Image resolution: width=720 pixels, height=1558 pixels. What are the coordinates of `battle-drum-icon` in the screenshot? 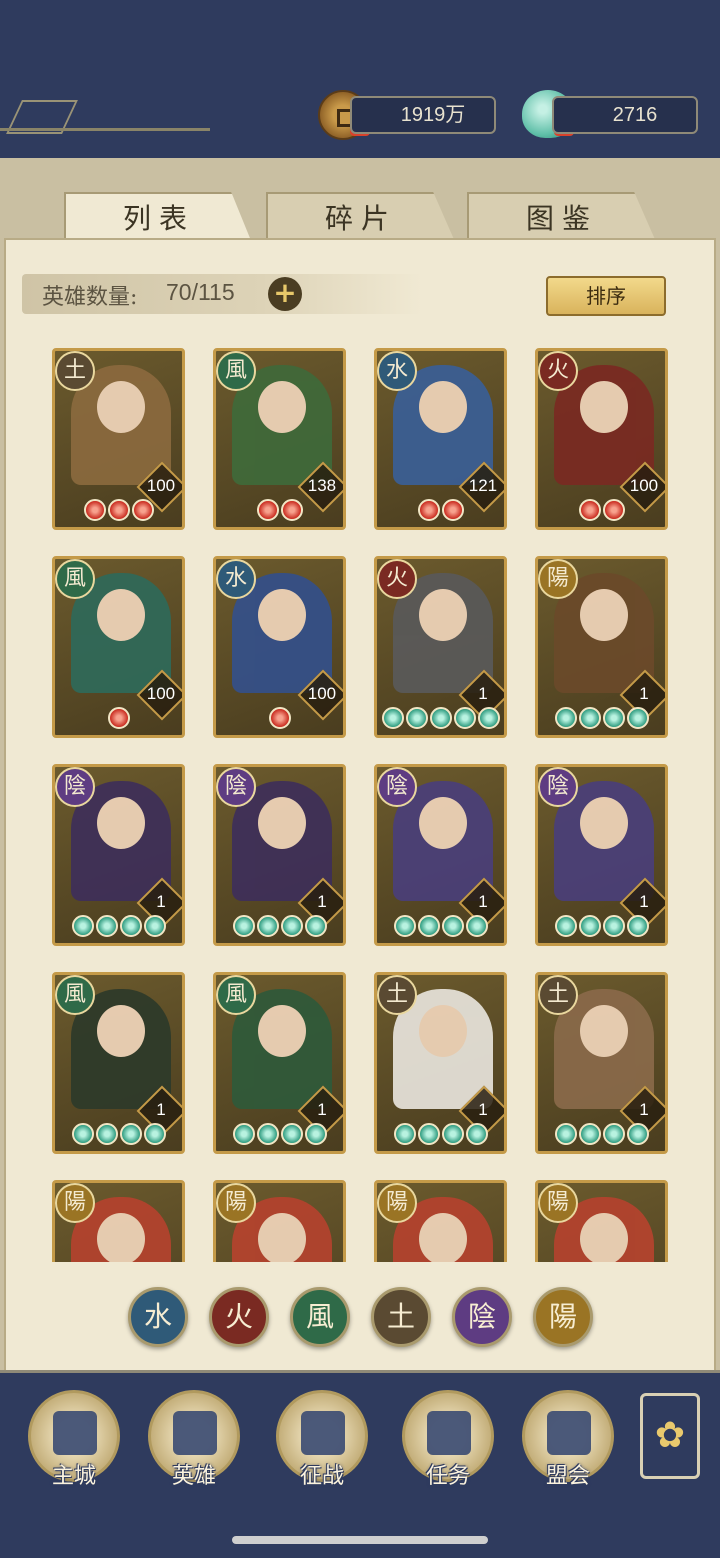 It's located at (323, 1433).